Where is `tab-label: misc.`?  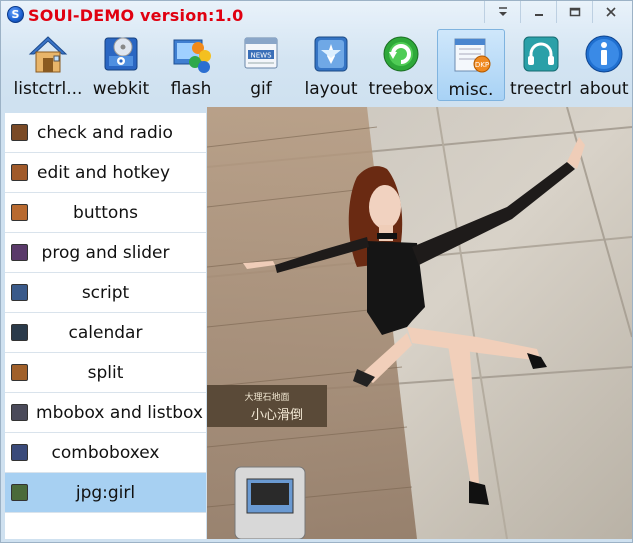
tab-label: misc. is located at coordinates (471, 90).